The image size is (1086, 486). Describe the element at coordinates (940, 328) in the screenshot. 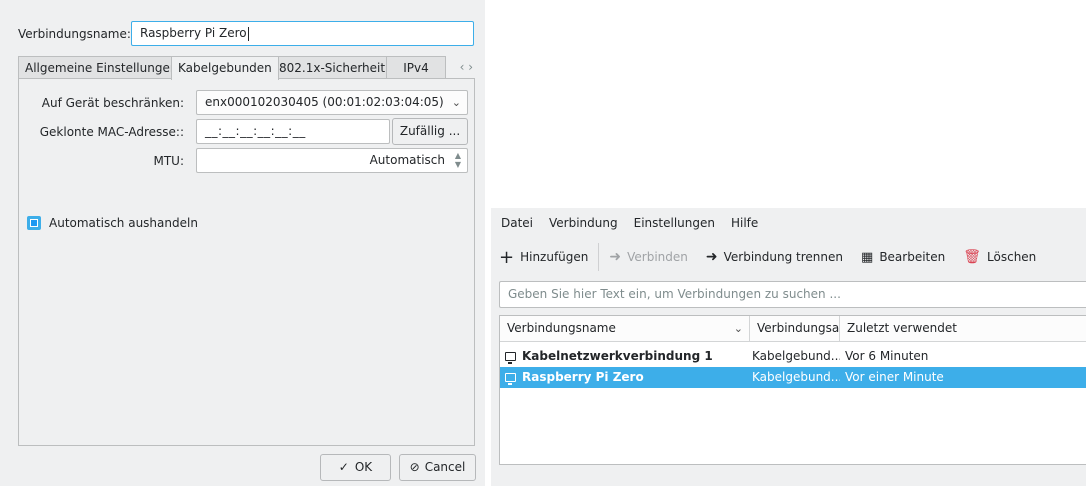

I see `column-header-last-used: Zuletzt verwendet` at that location.